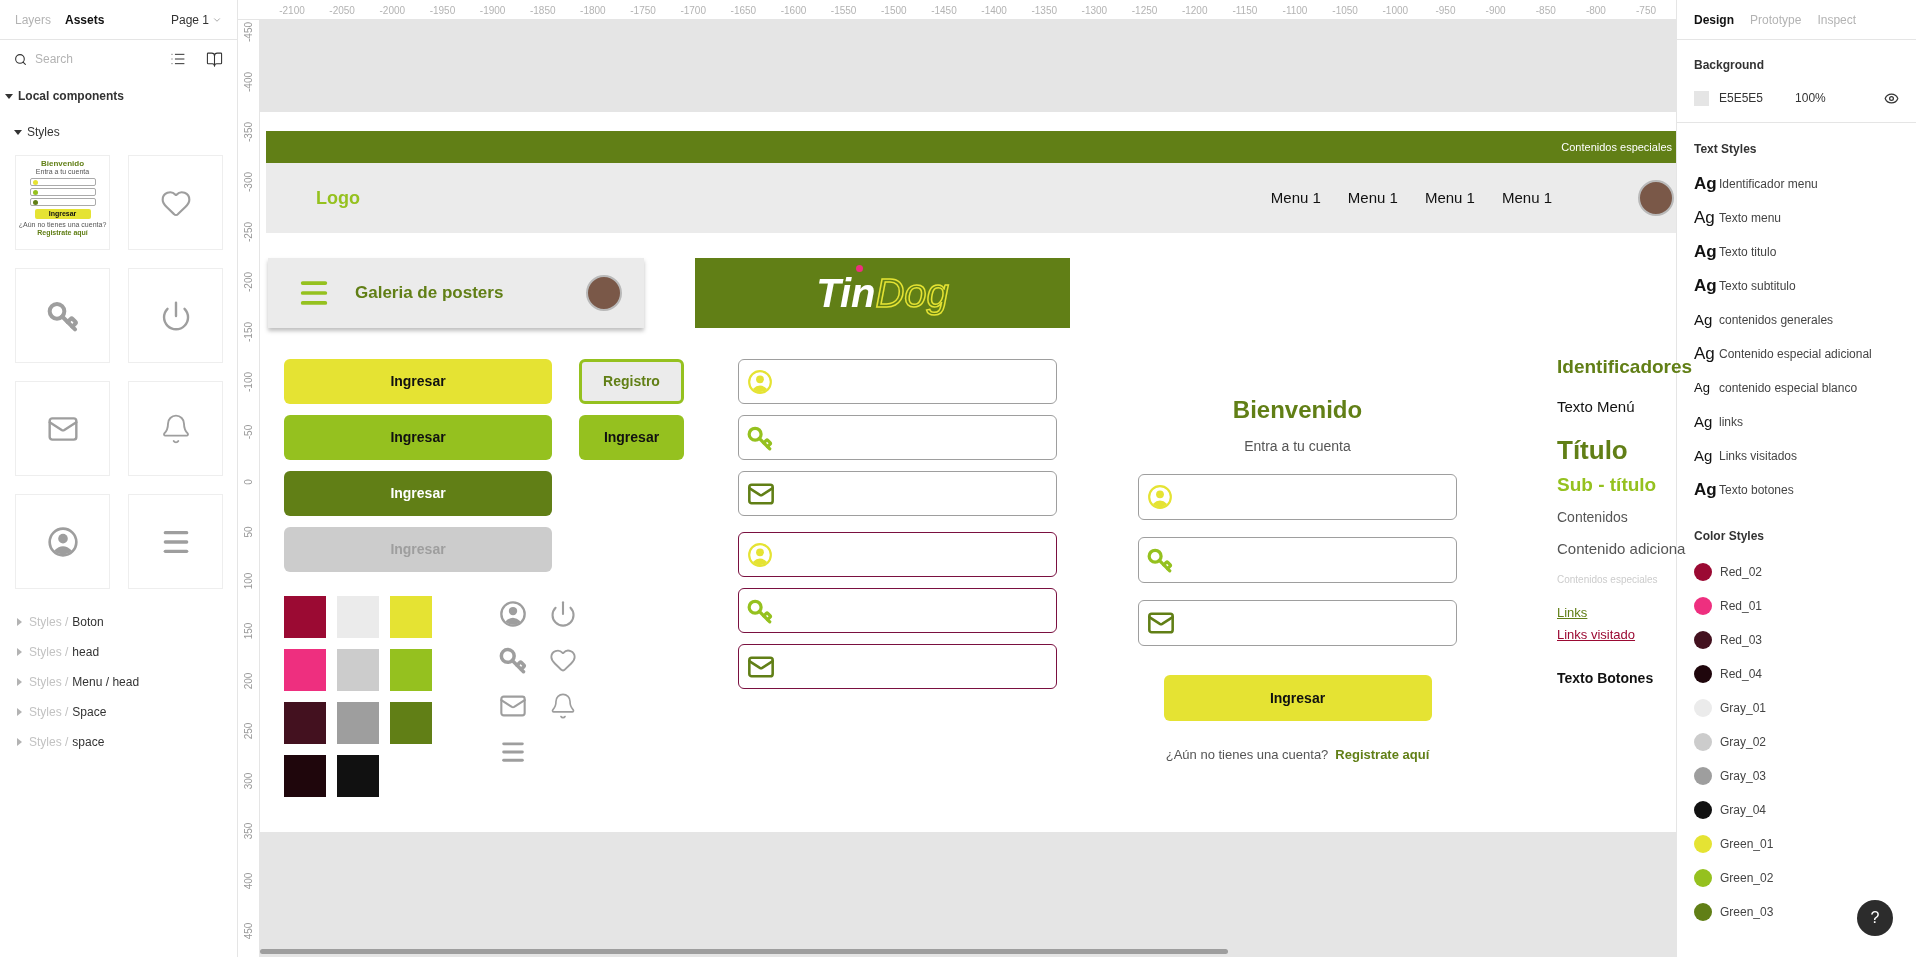  What do you see at coordinates (1345, 11) in the screenshot?
I see `ruler-label: -1050` at bounding box center [1345, 11].